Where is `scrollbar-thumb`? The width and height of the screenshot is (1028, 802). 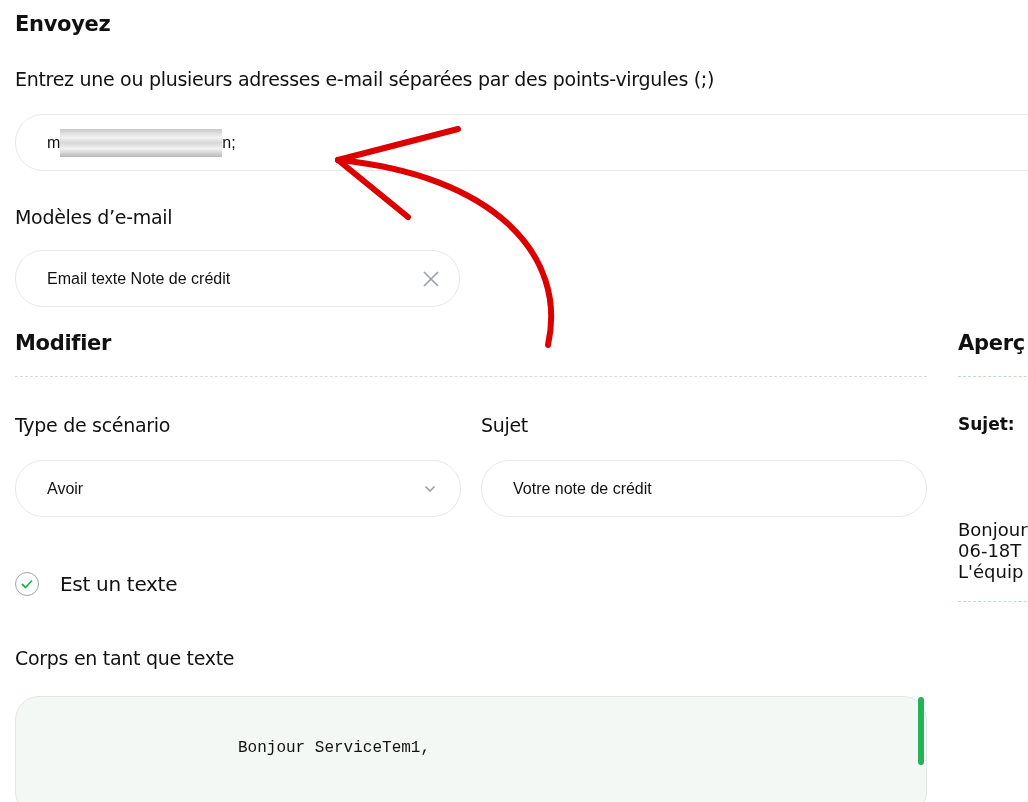
scrollbar-thumb is located at coordinates (921, 731).